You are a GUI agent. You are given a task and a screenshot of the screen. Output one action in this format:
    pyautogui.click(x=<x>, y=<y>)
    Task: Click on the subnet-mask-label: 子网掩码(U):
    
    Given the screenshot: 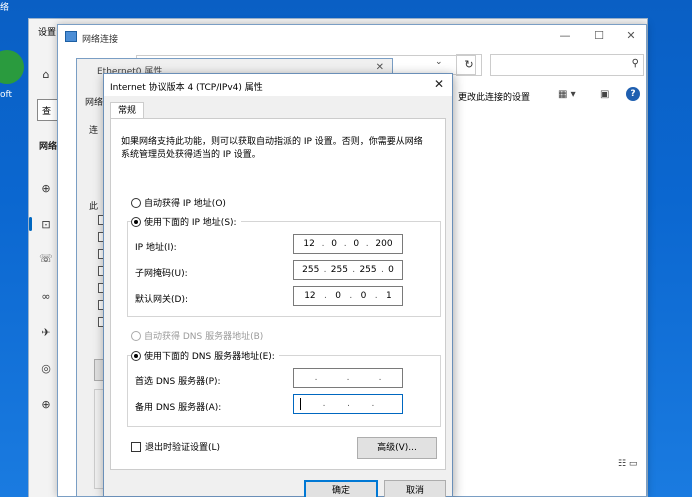 What is the action you would take?
    pyautogui.click(x=161, y=274)
    